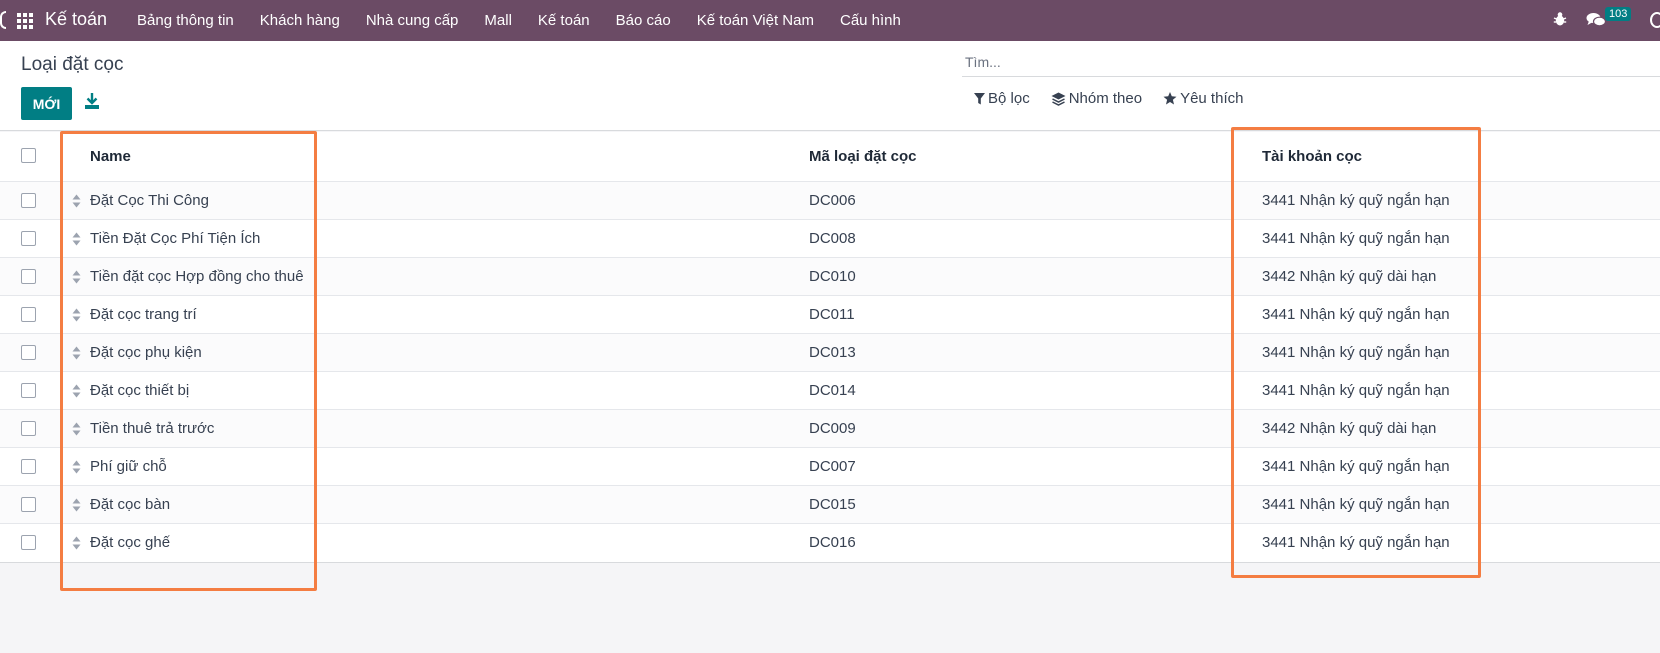  I want to click on table-header: Name Mã loại đặt cọc Tài khoản cọc, so click(830, 157).